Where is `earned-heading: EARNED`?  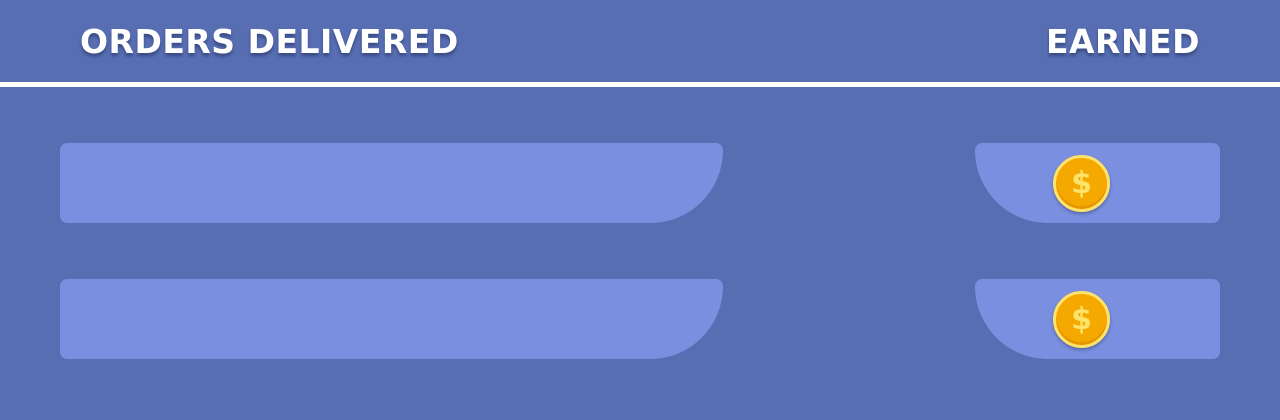
earned-heading: EARNED is located at coordinates (1122, 41).